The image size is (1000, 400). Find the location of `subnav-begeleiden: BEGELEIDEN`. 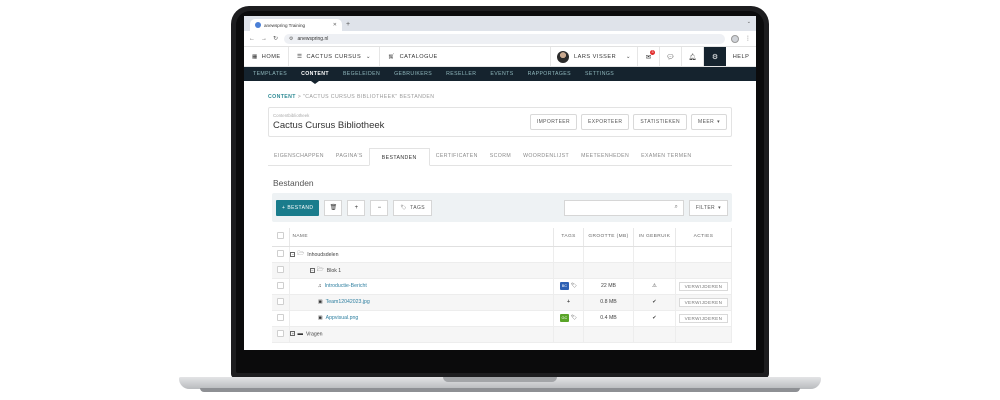

subnav-begeleiden: BEGELEIDEN is located at coordinates (361, 74).